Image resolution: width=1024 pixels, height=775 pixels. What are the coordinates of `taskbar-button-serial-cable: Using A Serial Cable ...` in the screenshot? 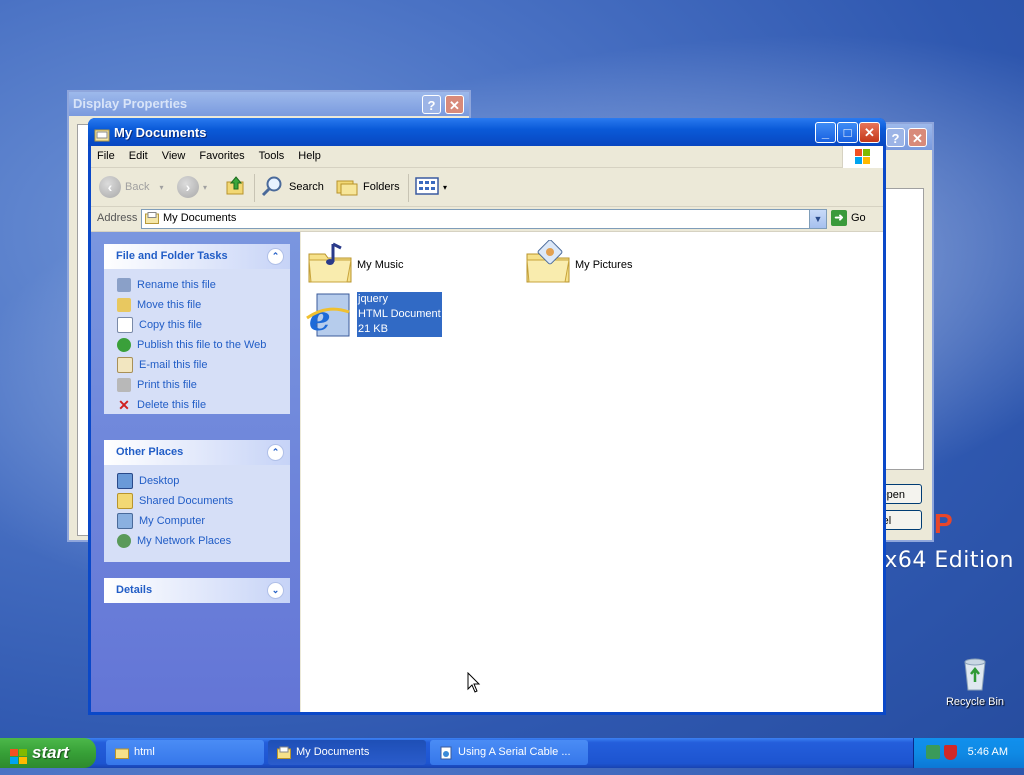 It's located at (509, 752).